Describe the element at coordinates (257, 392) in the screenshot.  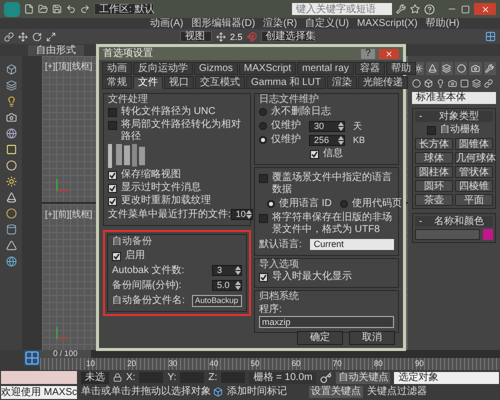
I see `add-time-tag-label: 添加时间标记` at that location.